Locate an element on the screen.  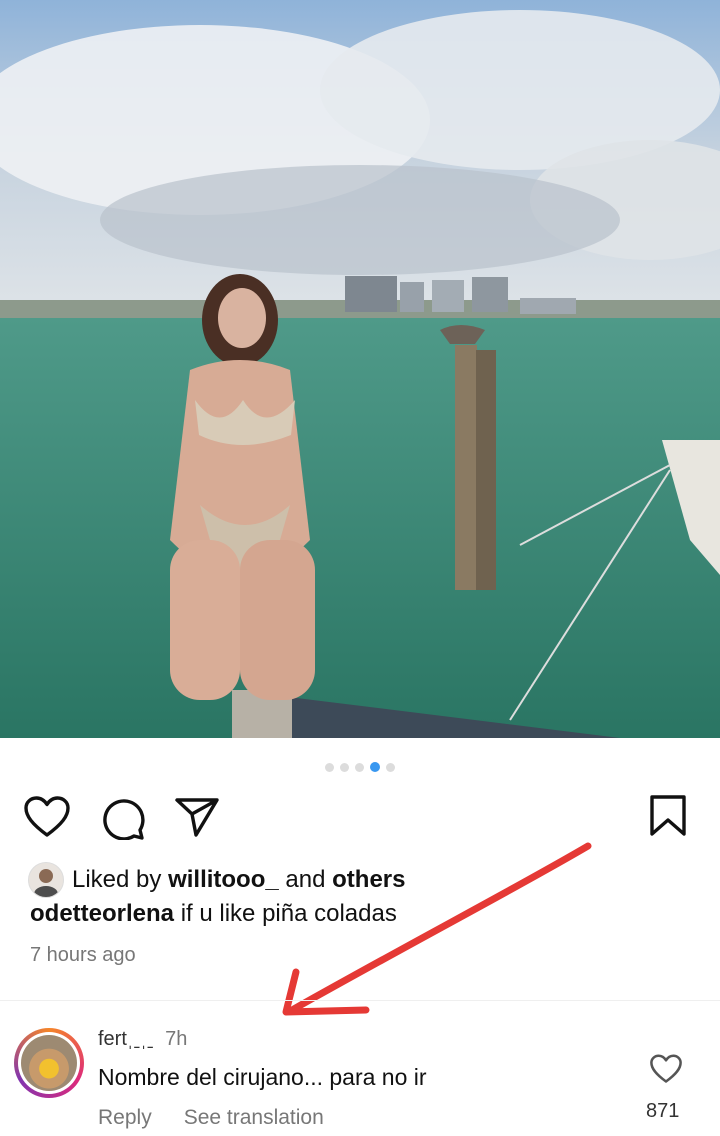
liked-by-username: willitooo_ is located at coordinates (223, 880).